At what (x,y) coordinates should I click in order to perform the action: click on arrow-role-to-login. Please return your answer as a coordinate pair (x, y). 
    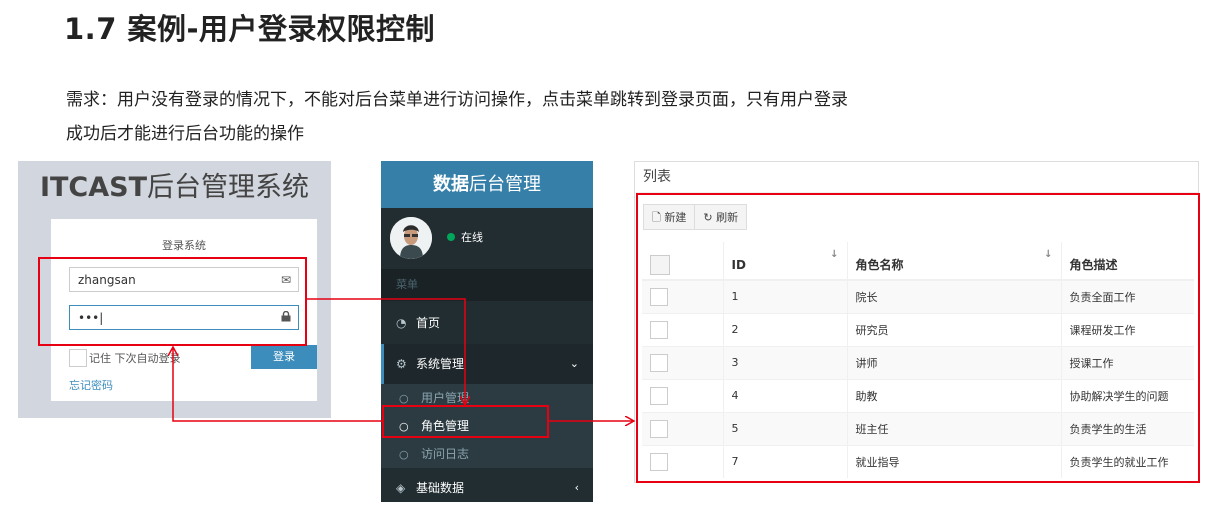
    Looking at the image, I should click on (277, 385).